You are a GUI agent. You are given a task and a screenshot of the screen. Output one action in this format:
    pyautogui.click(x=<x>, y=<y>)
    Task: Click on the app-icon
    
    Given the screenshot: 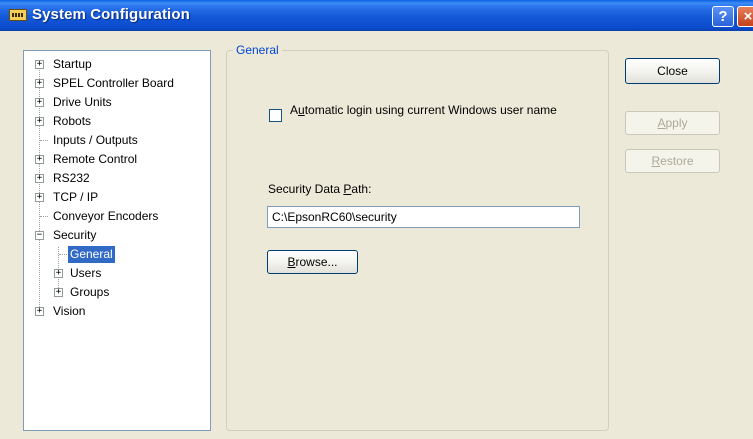 What is the action you would take?
    pyautogui.click(x=18, y=15)
    